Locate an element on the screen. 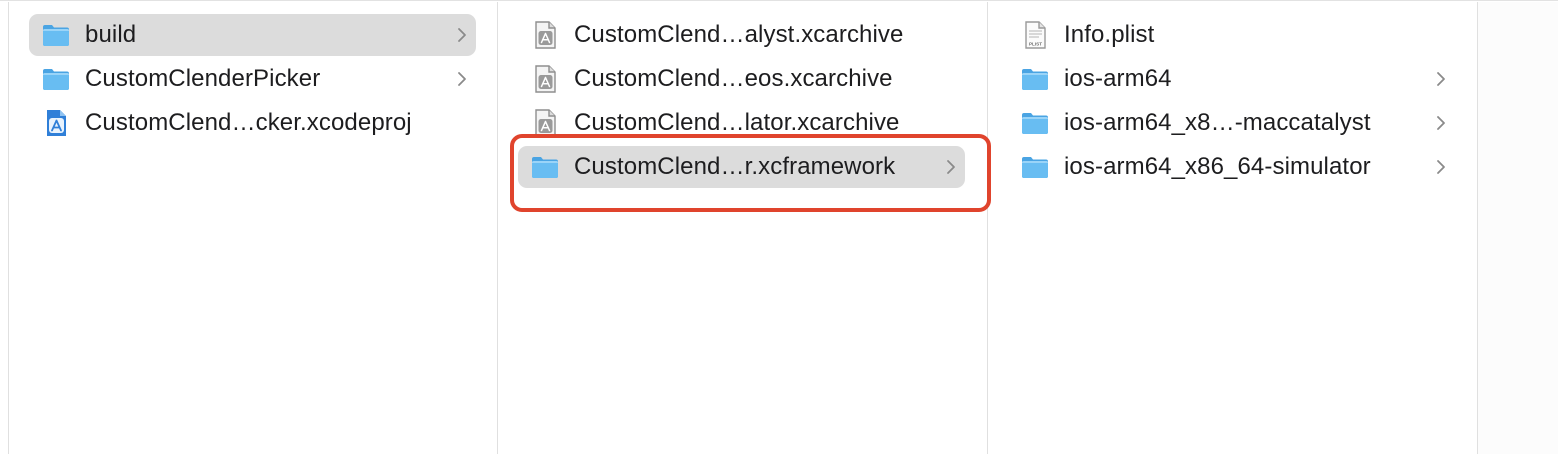 This screenshot has height=454, width=1558. row-ios-arm64-simulator: ios-arm64_x86_64-simulator is located at coordinates (1231, 167).